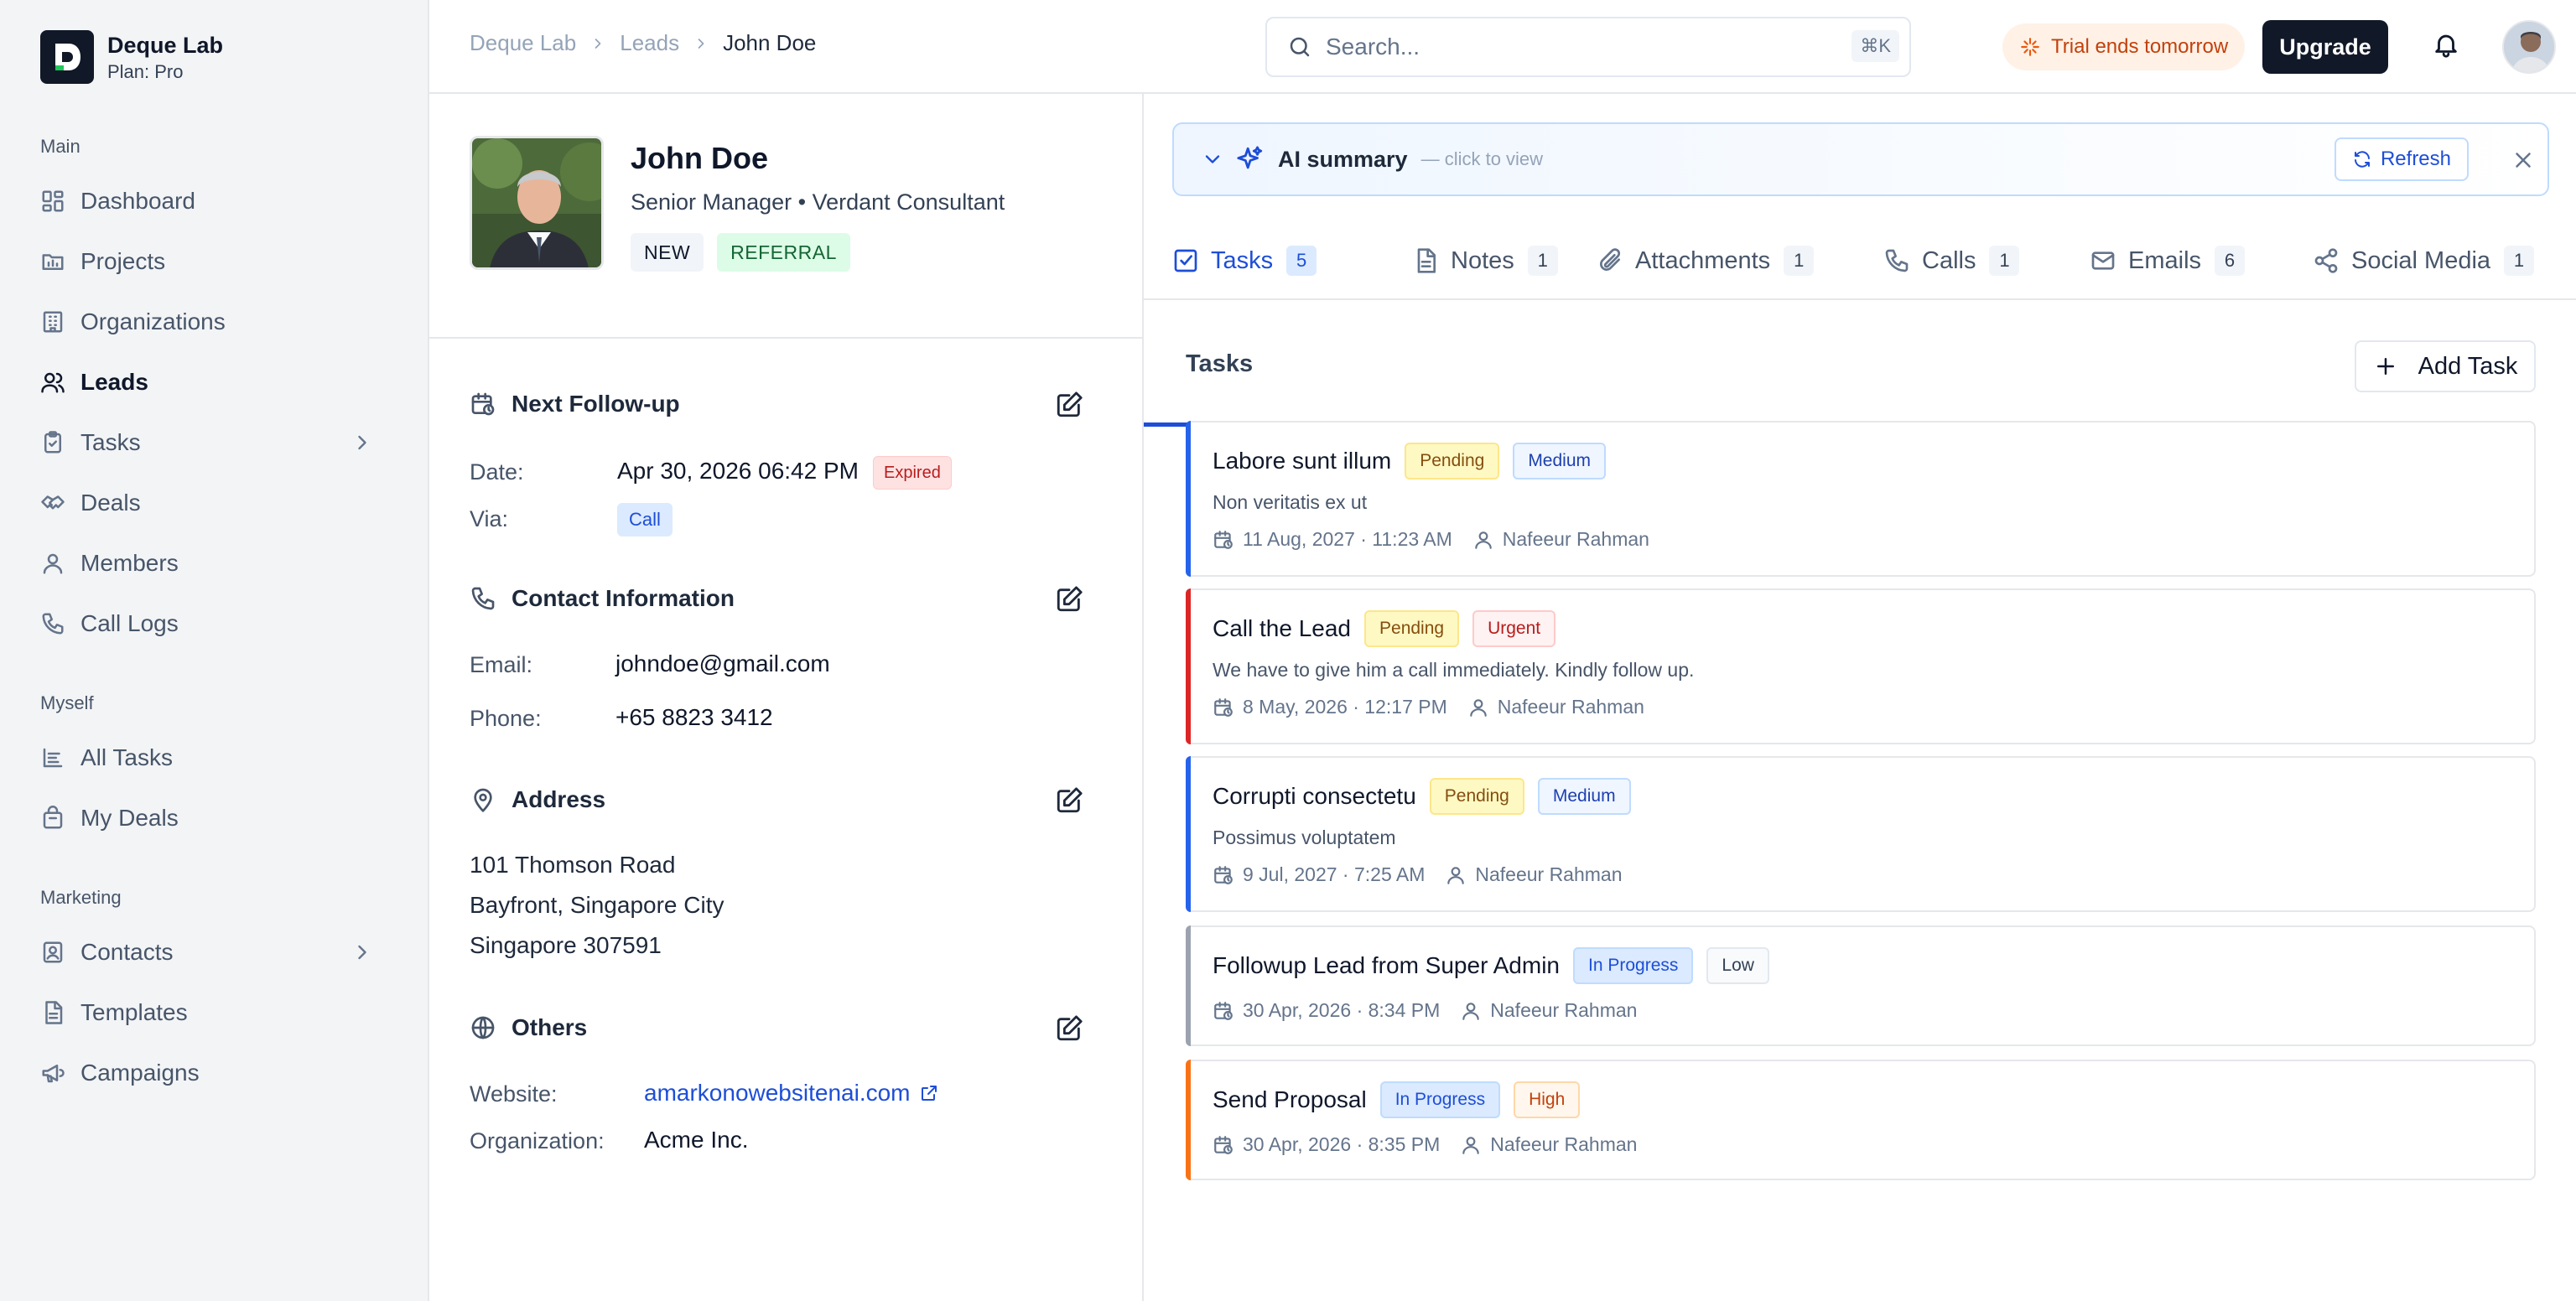 The width and height of the screenshot is (2576, 1301). What do you see at coordinates (1070, 1029) in the screenshot?
I see `edit-others-button` at bounding box center [1070, 1029].